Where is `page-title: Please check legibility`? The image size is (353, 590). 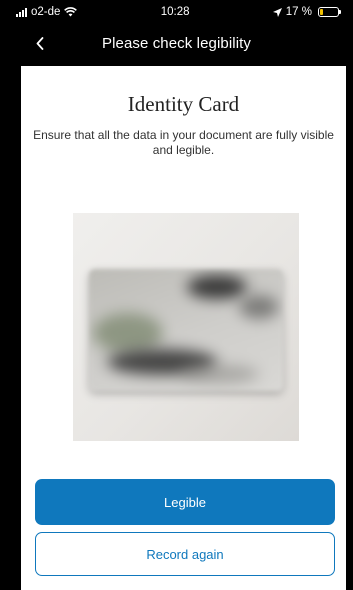 page-title: Please check legibility is located at coordinates (176, 43).